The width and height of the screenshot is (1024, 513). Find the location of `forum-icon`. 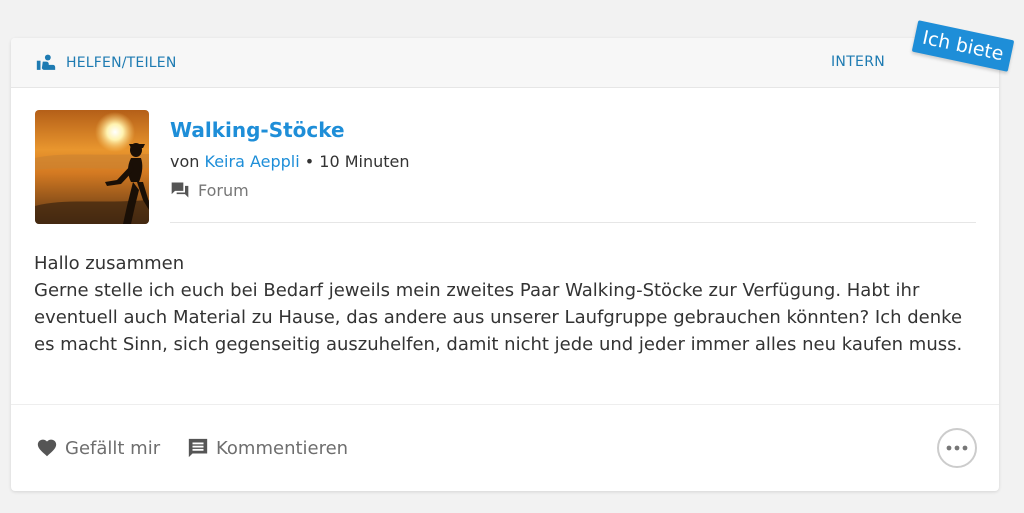

forum-icon is located at coordinates (180, 190).